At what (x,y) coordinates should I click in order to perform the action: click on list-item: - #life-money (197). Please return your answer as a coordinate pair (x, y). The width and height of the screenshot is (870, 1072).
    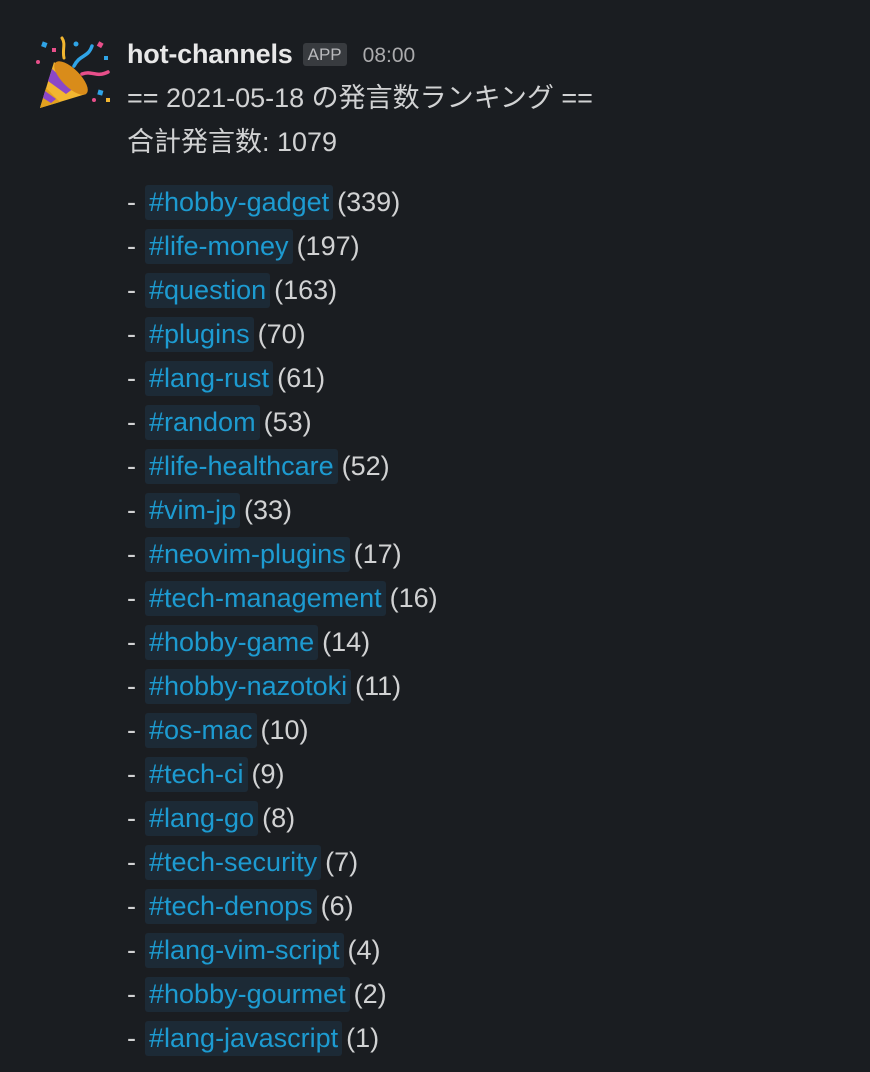
    Looking at the image, I should click on (488, 246).